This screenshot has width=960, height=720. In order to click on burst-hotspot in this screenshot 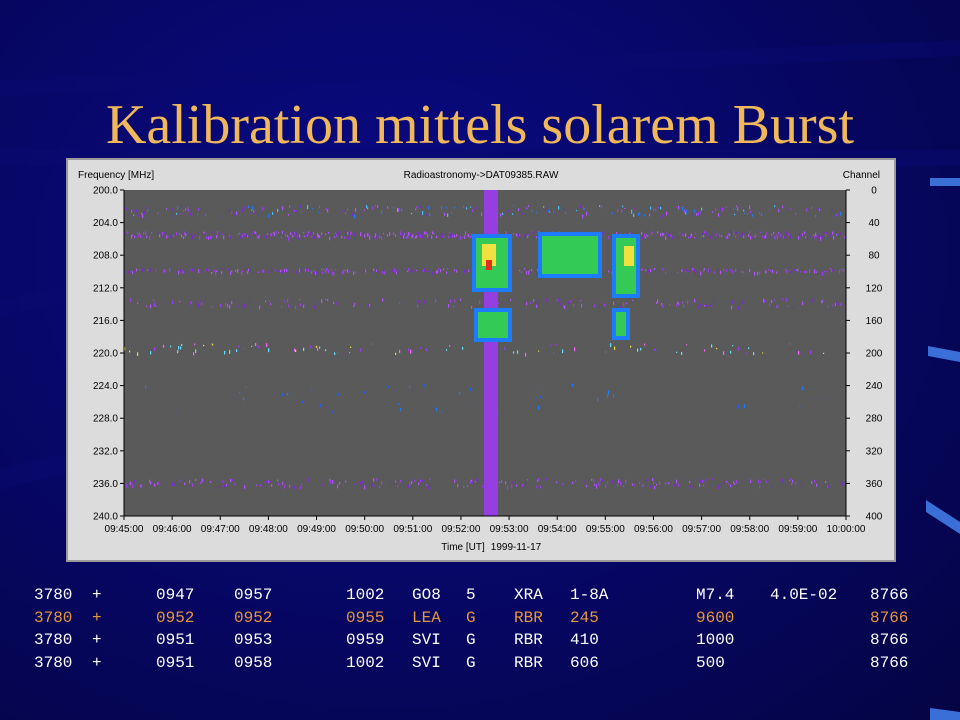, I will do `click(489, 265)`.